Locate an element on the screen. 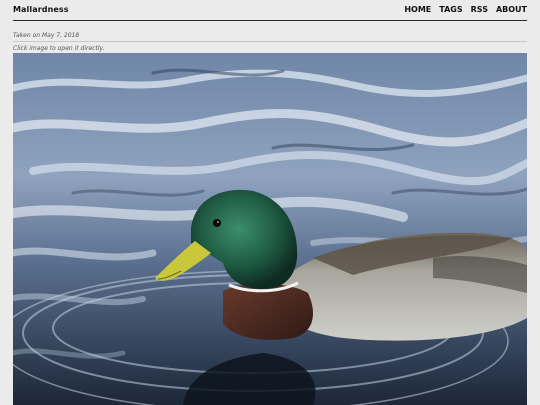  nav-about-link: ABOUT is located at coordinates (511, 9).